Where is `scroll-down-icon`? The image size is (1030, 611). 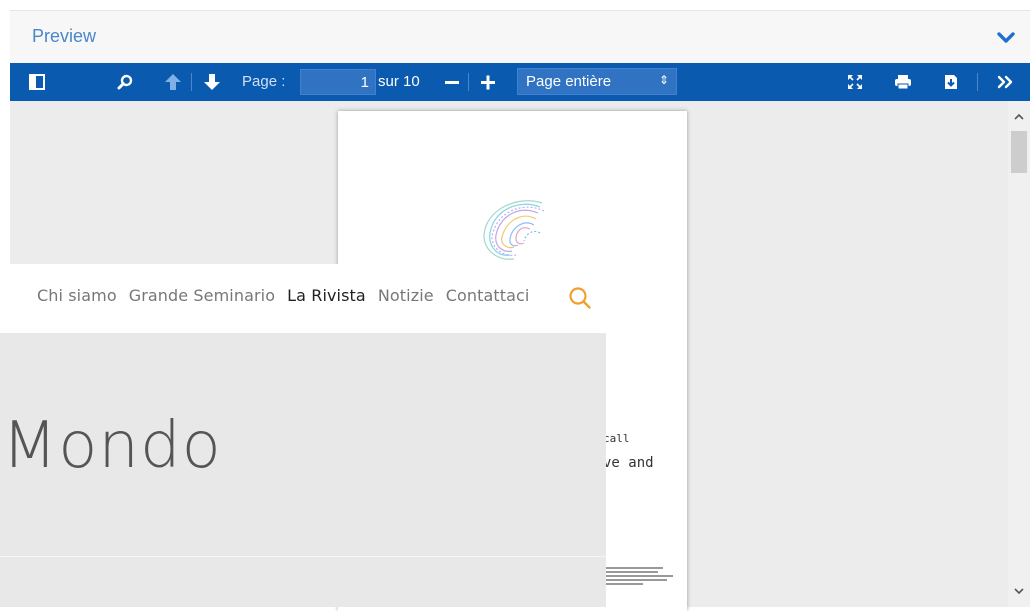
scroll-down-icon is located at coordinates (1019, 591).